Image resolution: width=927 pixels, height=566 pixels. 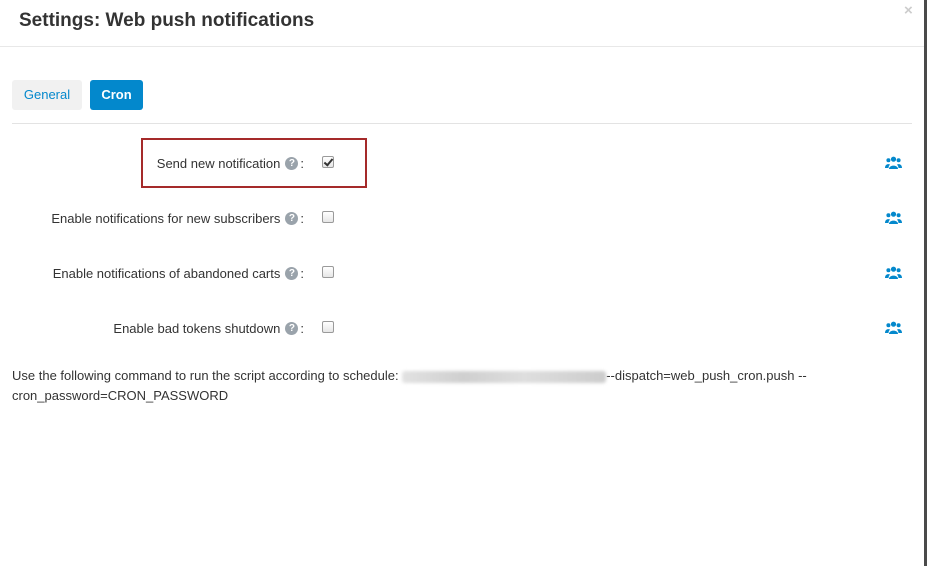 I want to click on setting-row-send-new-notification: Send new notification ? :, so click(x=462, y=164).